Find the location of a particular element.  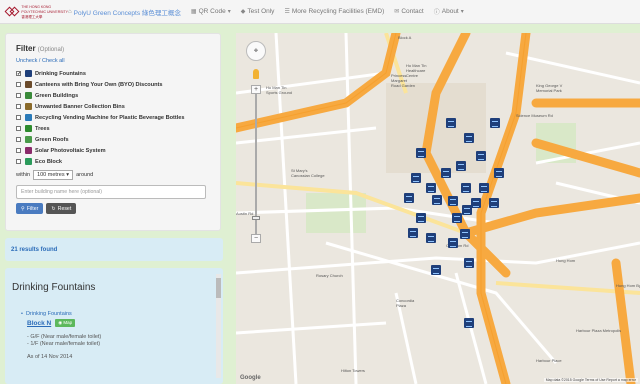

pan-control: ✥ is located at coordinates (256, 51).